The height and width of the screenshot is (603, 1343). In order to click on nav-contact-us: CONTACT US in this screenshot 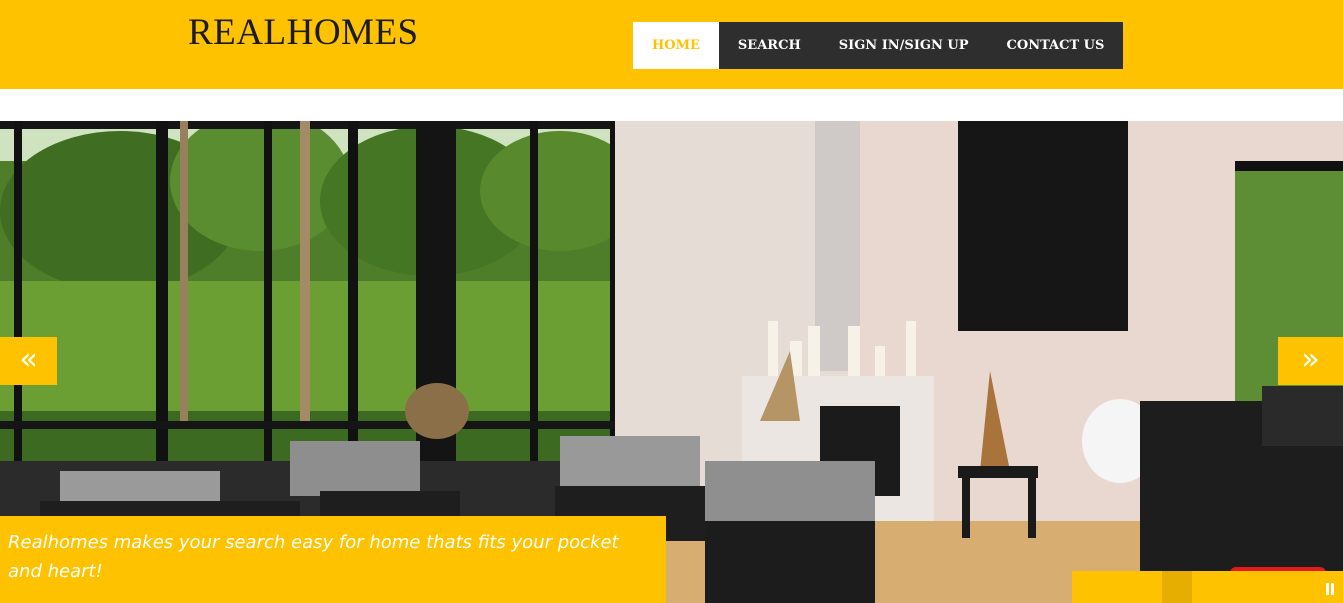, I will do `click(1056, 45)`.